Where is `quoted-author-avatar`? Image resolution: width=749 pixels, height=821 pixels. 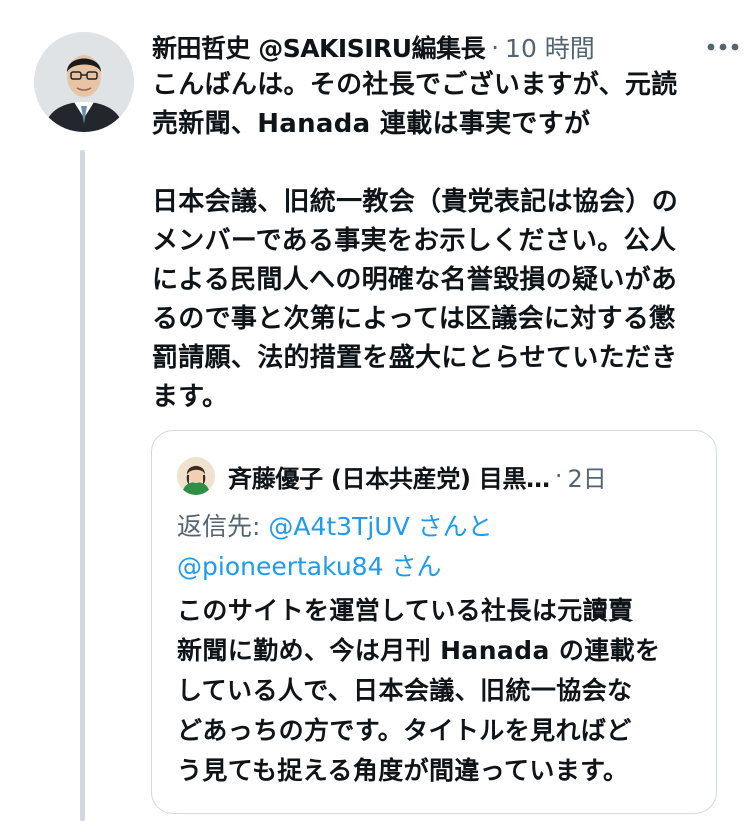
quoted-author-avatar is located at coordinates (196, 476).